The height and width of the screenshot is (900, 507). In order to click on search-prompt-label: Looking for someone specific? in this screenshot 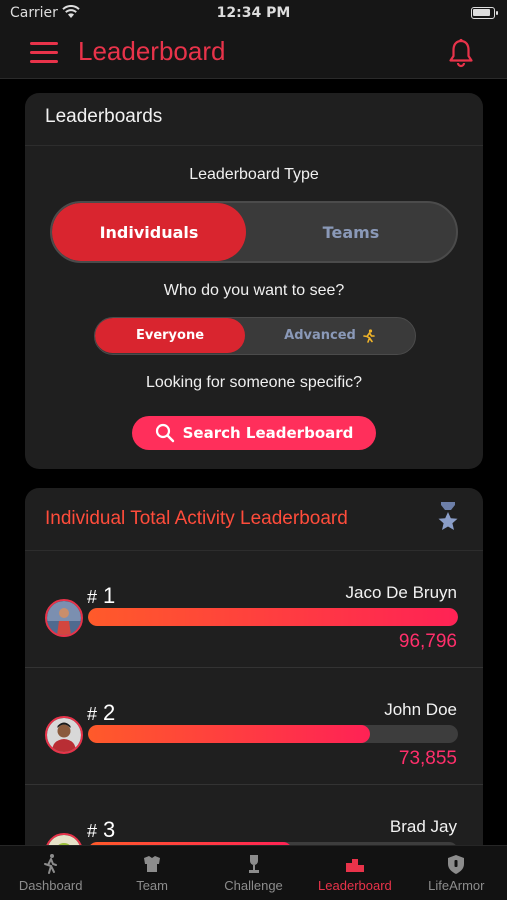, I will do `click(254, 382)`.